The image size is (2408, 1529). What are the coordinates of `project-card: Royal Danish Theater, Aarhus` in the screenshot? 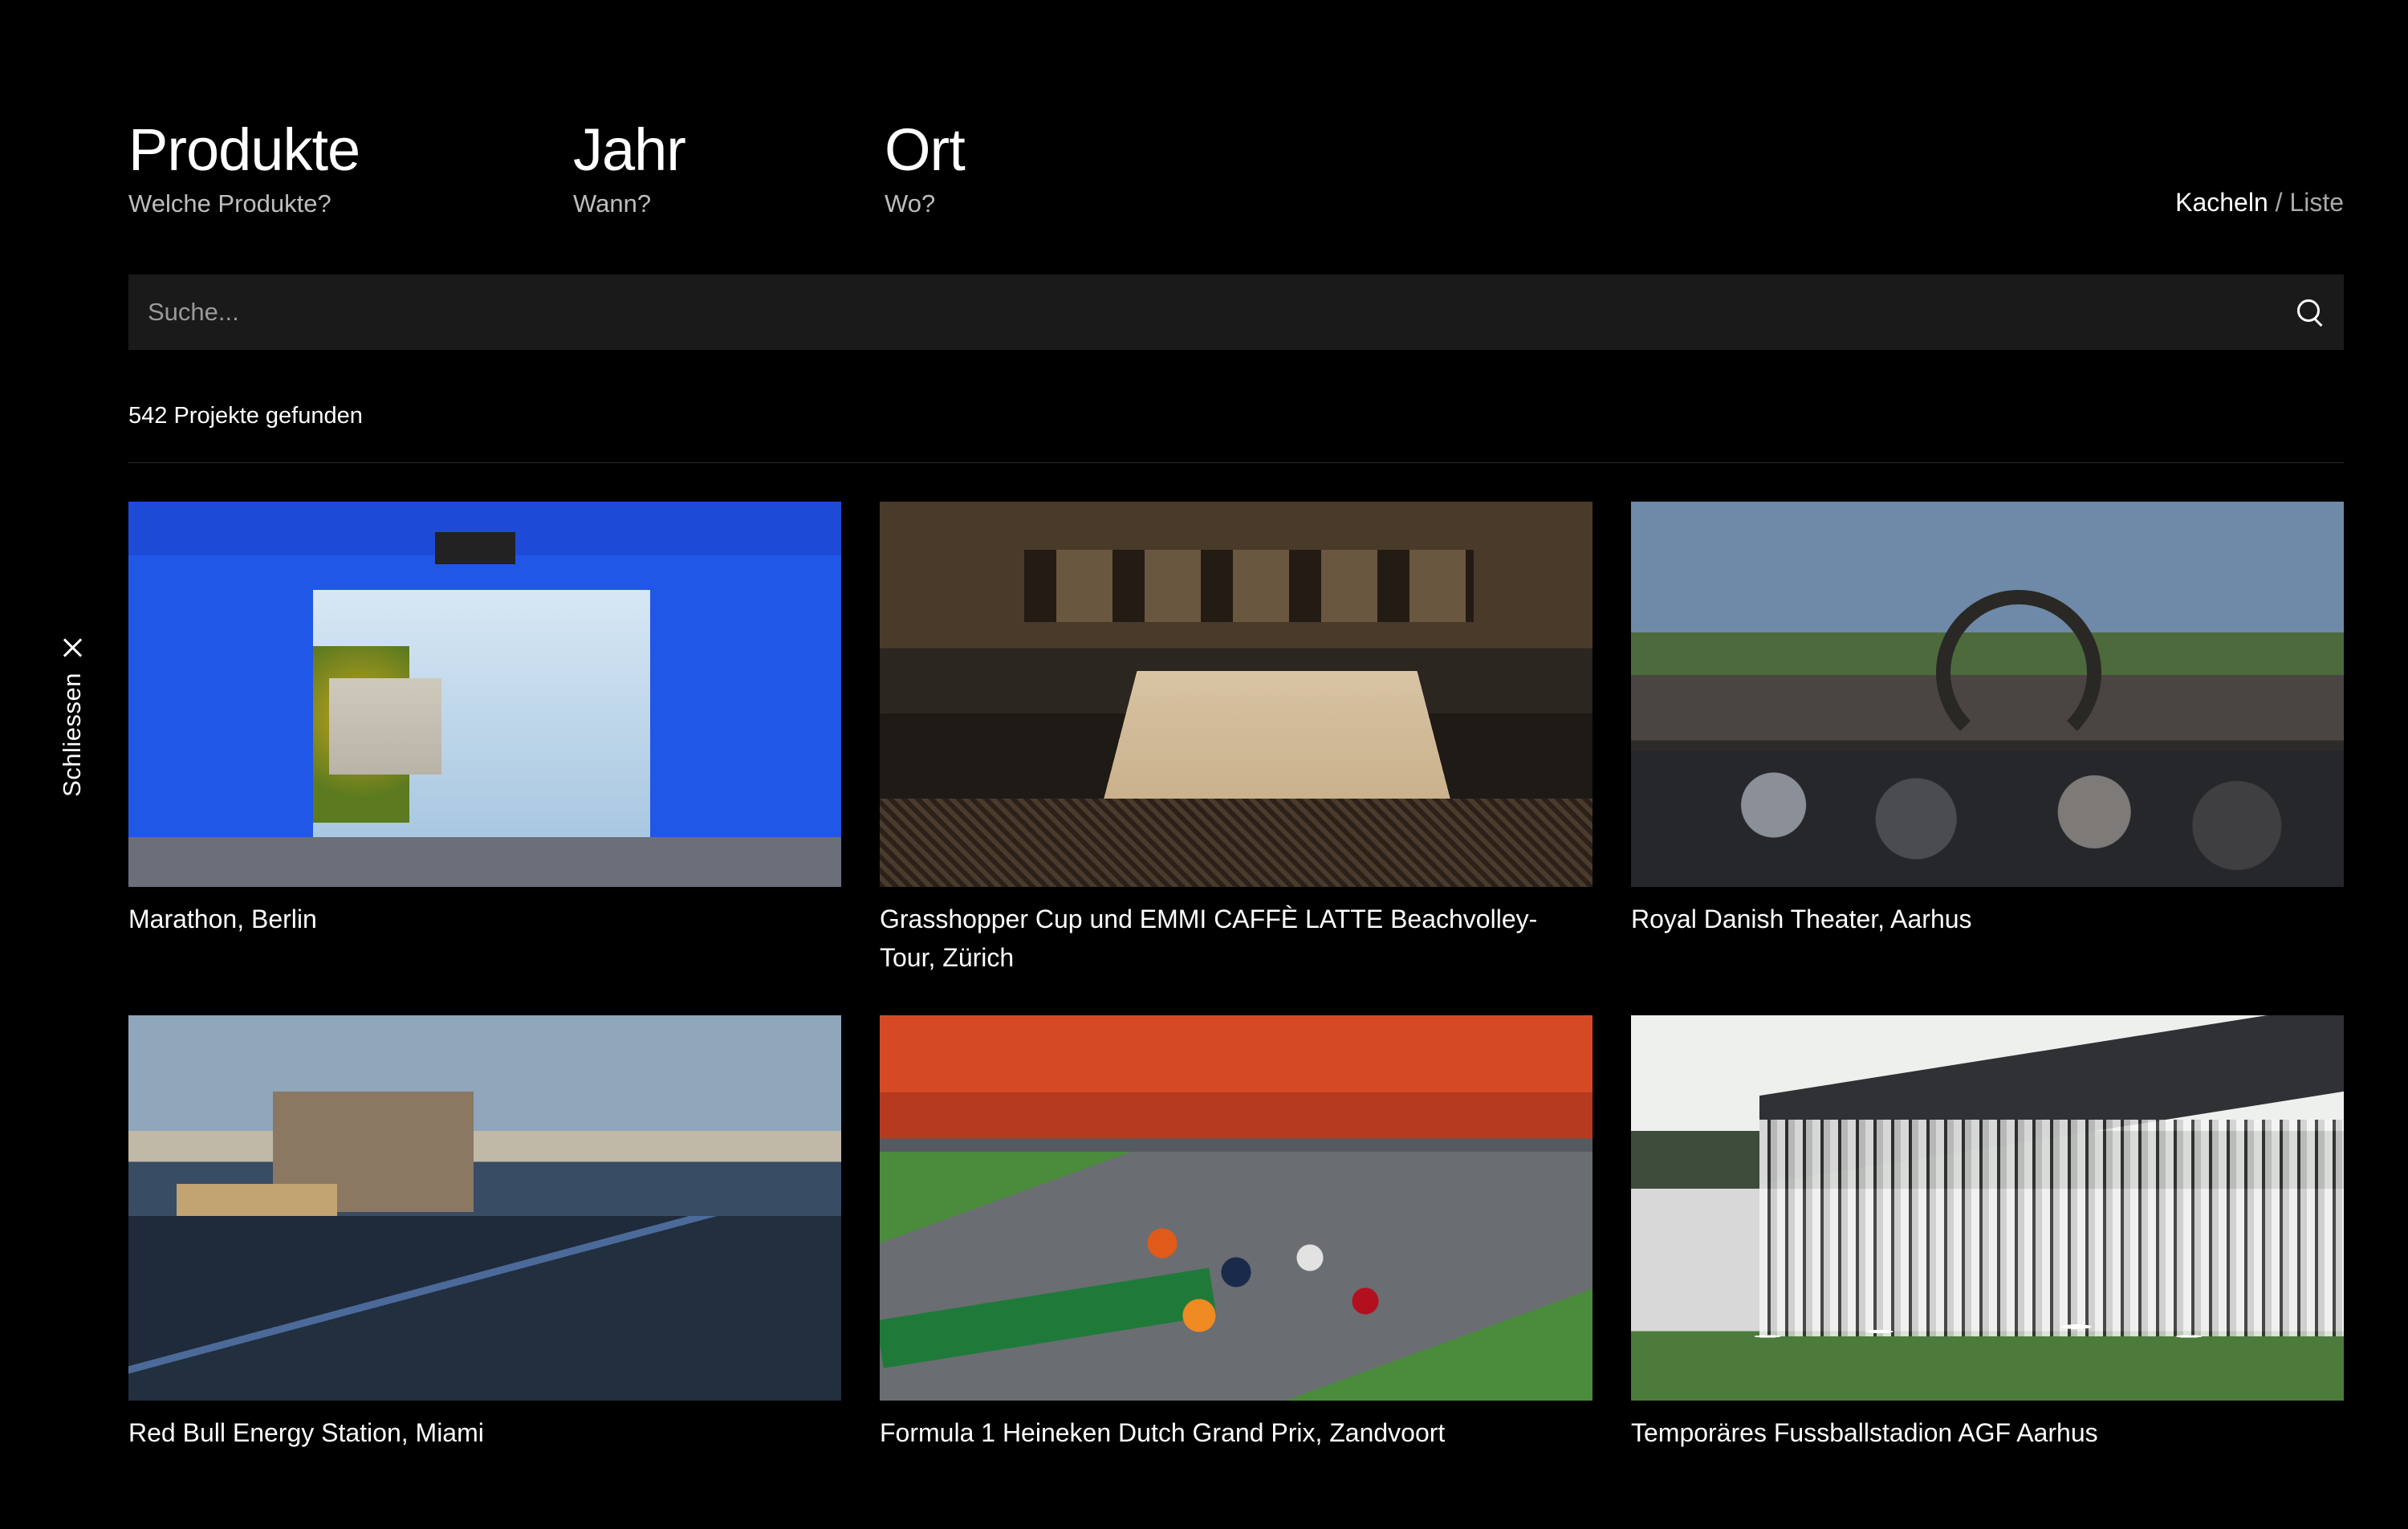 It's located at (1987, 758).